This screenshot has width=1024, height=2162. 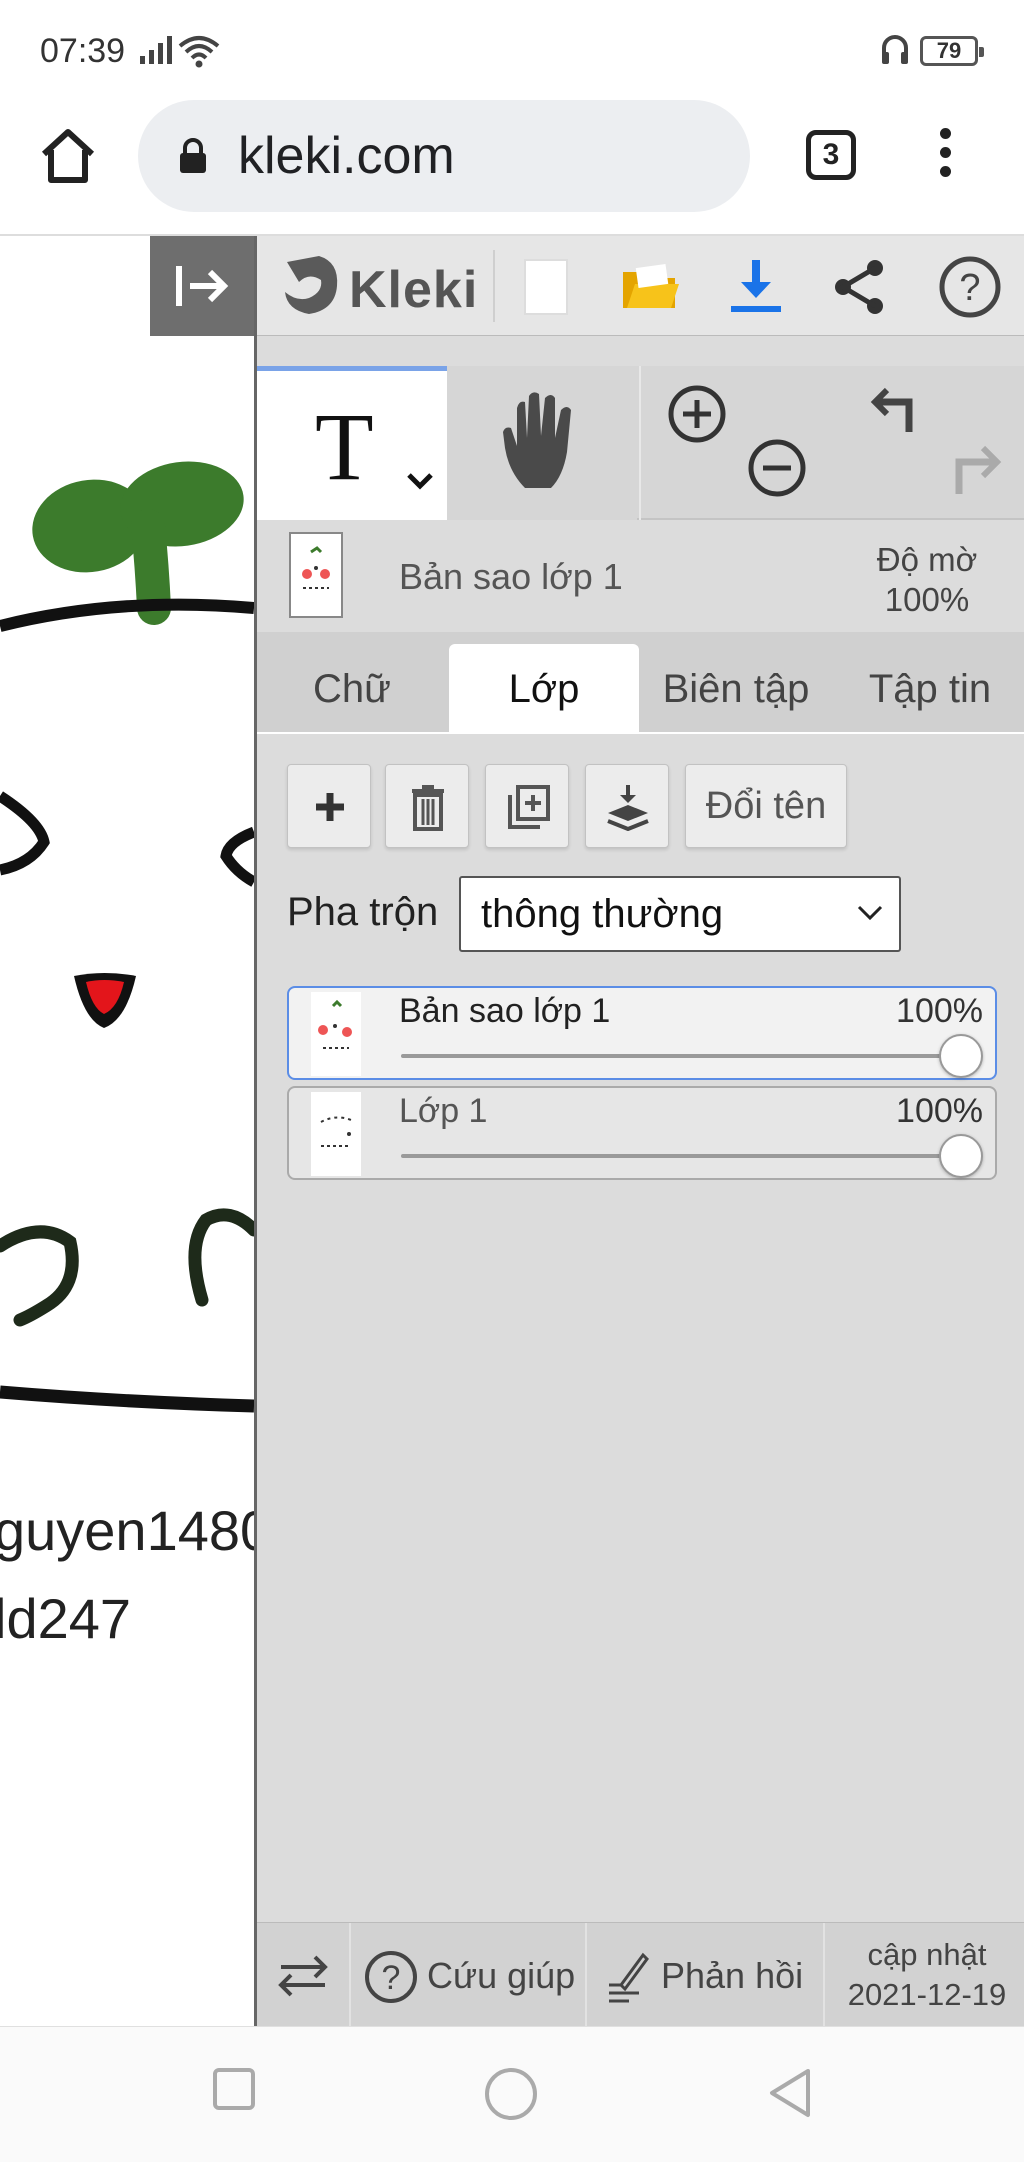 What do you see at coordinates (927, 559) in the screenshot?
I see `opacity-label: Độ mờ` at bounding box center [927, 559].